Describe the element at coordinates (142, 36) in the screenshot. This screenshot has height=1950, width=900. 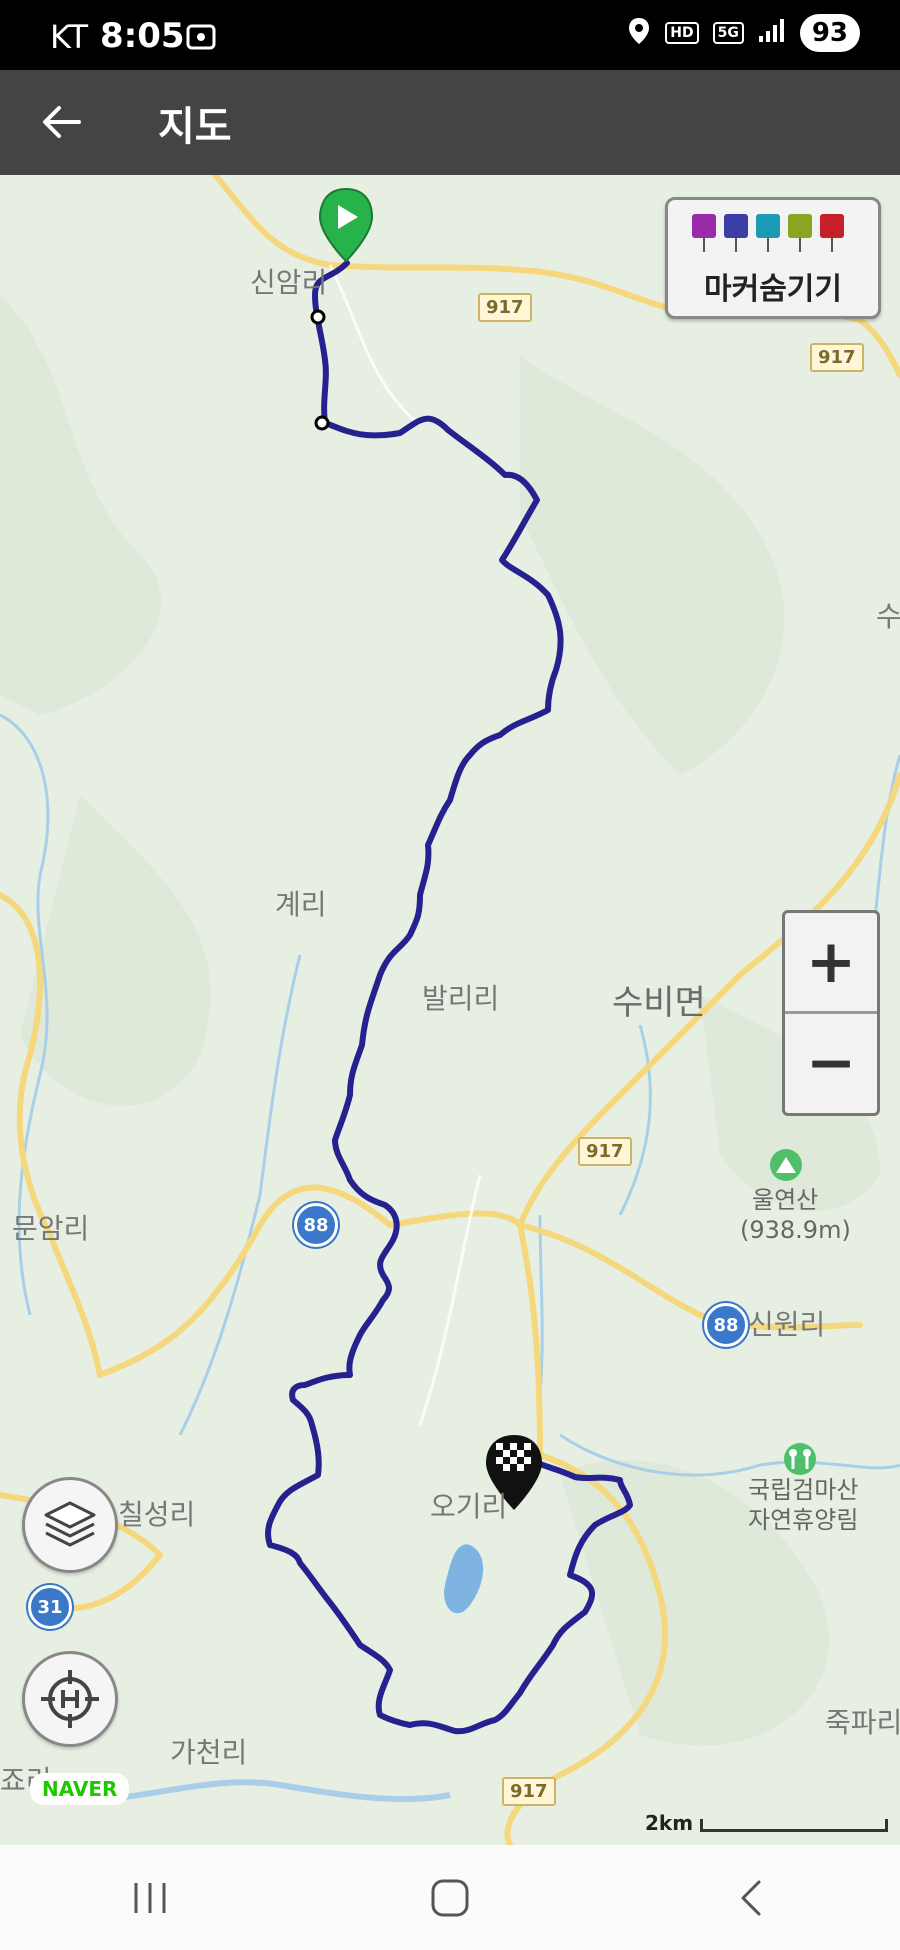
I see `clock: 8:05` at that location.